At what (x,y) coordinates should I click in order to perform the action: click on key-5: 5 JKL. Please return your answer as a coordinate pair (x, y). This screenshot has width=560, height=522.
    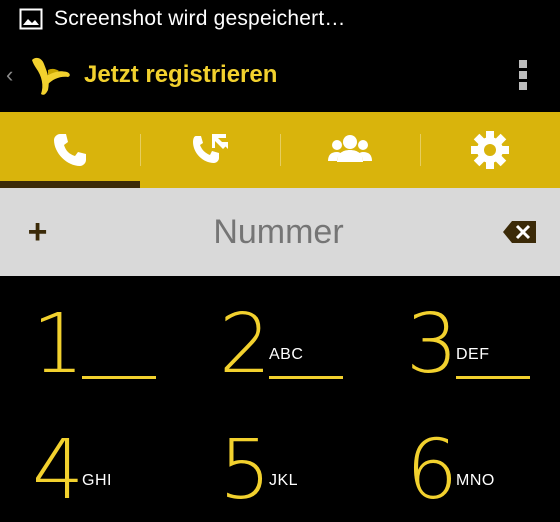
    Looking at the image, I should click on (280, 462).